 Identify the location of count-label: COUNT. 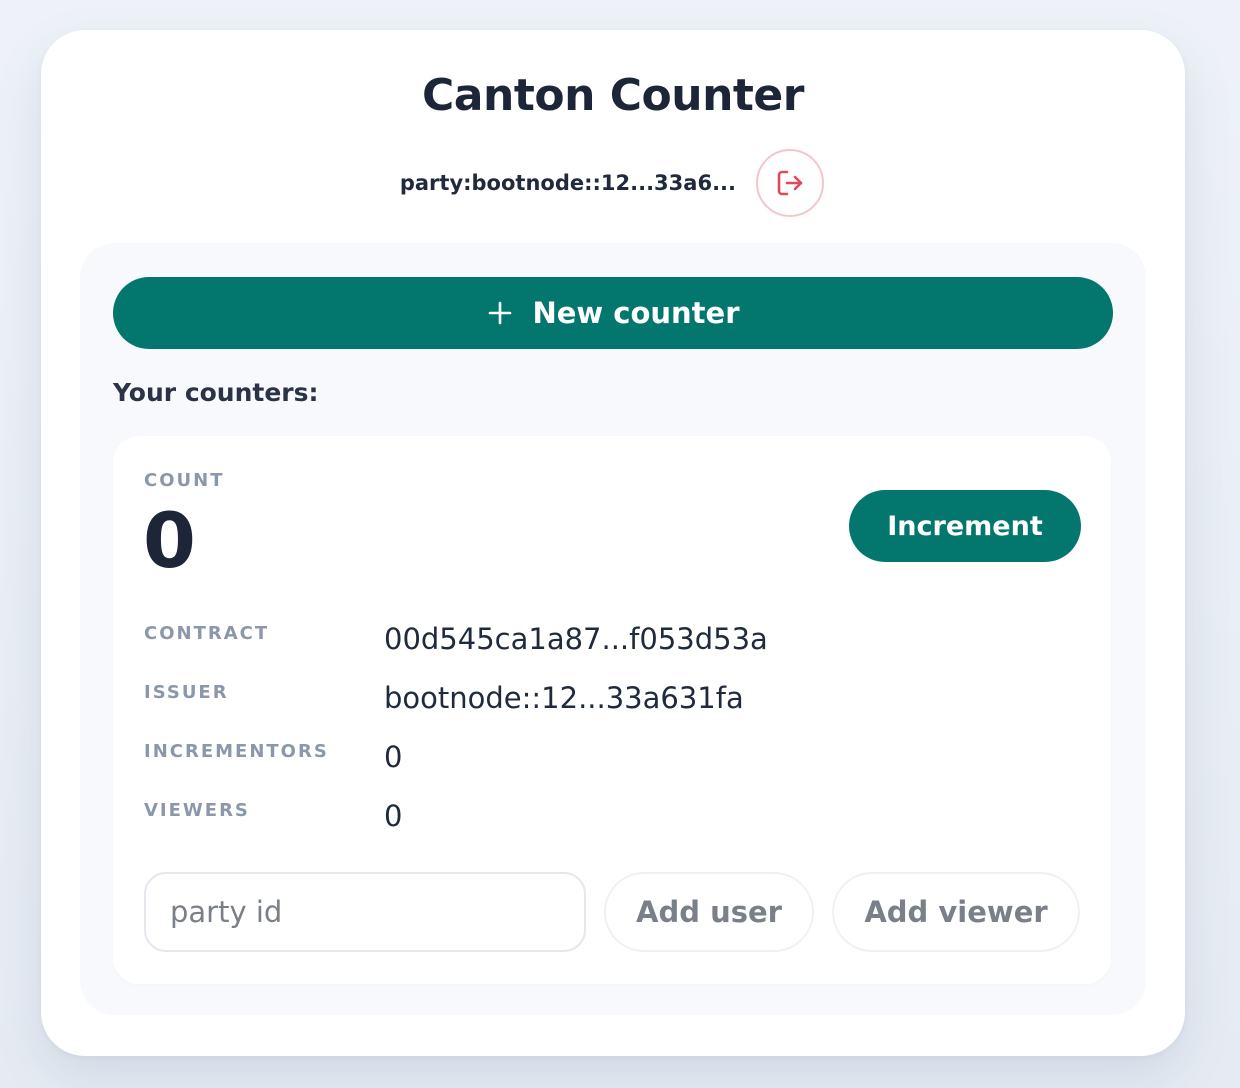
(184, 480).